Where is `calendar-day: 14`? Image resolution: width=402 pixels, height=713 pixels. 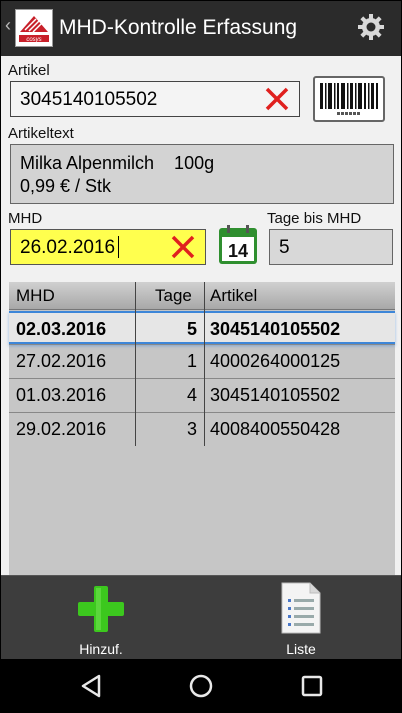 calendar-day: 14 is located at coordinates (238, 251).